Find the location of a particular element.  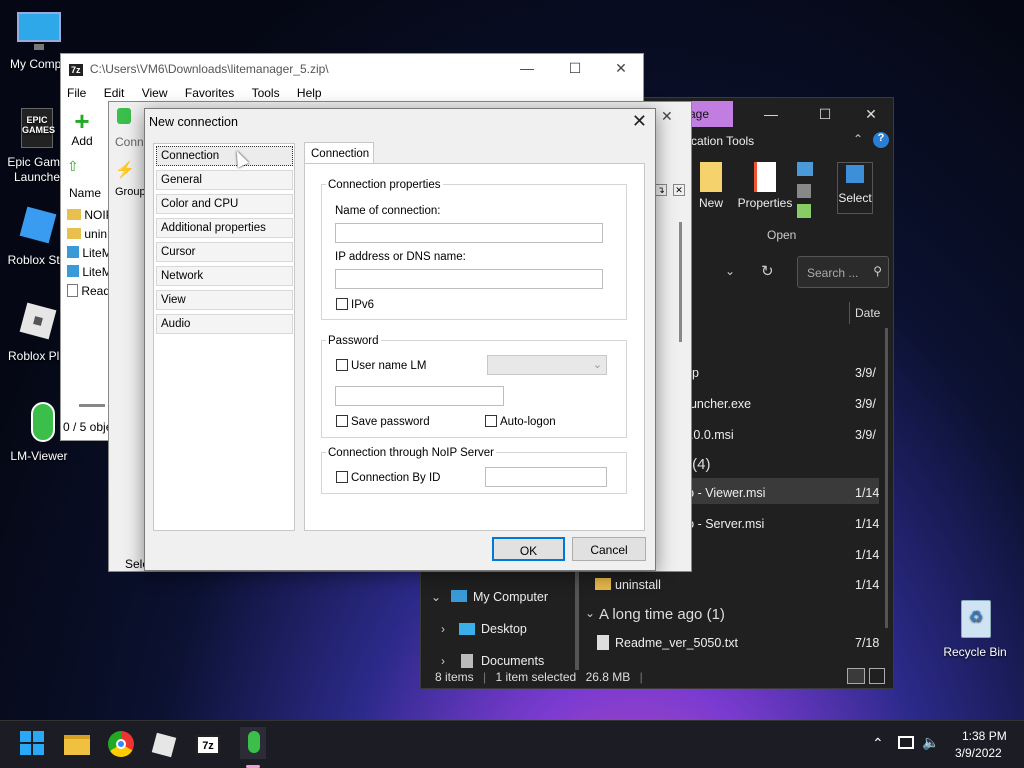

edit-icon is located at coordinates (804, 191).